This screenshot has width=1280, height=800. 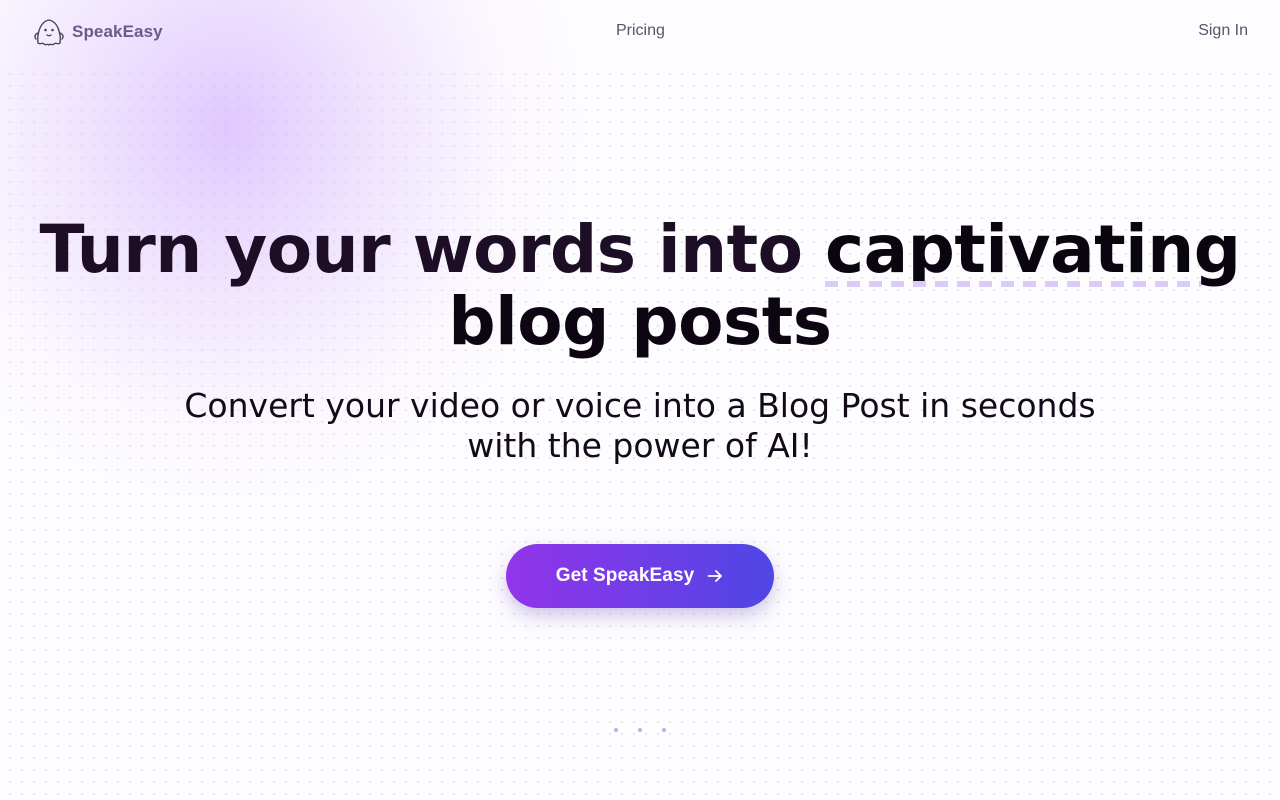 What do you see at coordinates (640, 321) in the screenshot?
I see `headline-line-2: blog posts` at bounding box center [640, 321].